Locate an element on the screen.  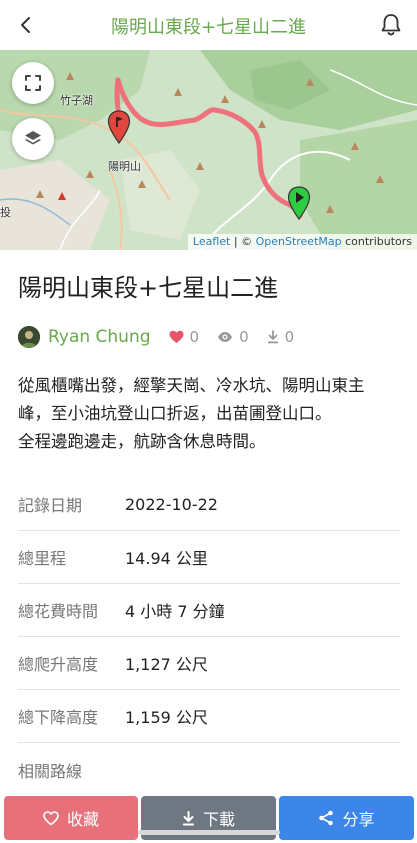
back-button is located at coordinates (26, 25).